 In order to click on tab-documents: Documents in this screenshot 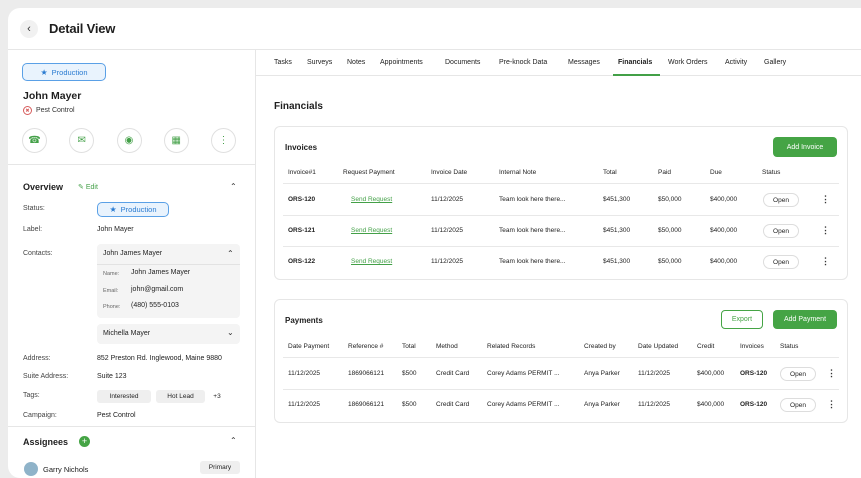, I will do `click(462, 62)`.